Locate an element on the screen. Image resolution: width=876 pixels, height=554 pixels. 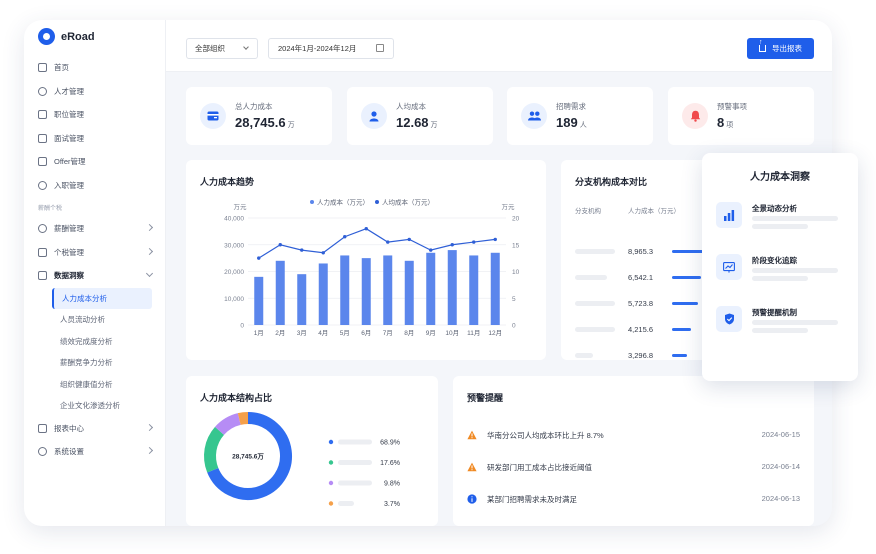
sidebar-item-label: 入职管理 is located at coordinates (69, 185).